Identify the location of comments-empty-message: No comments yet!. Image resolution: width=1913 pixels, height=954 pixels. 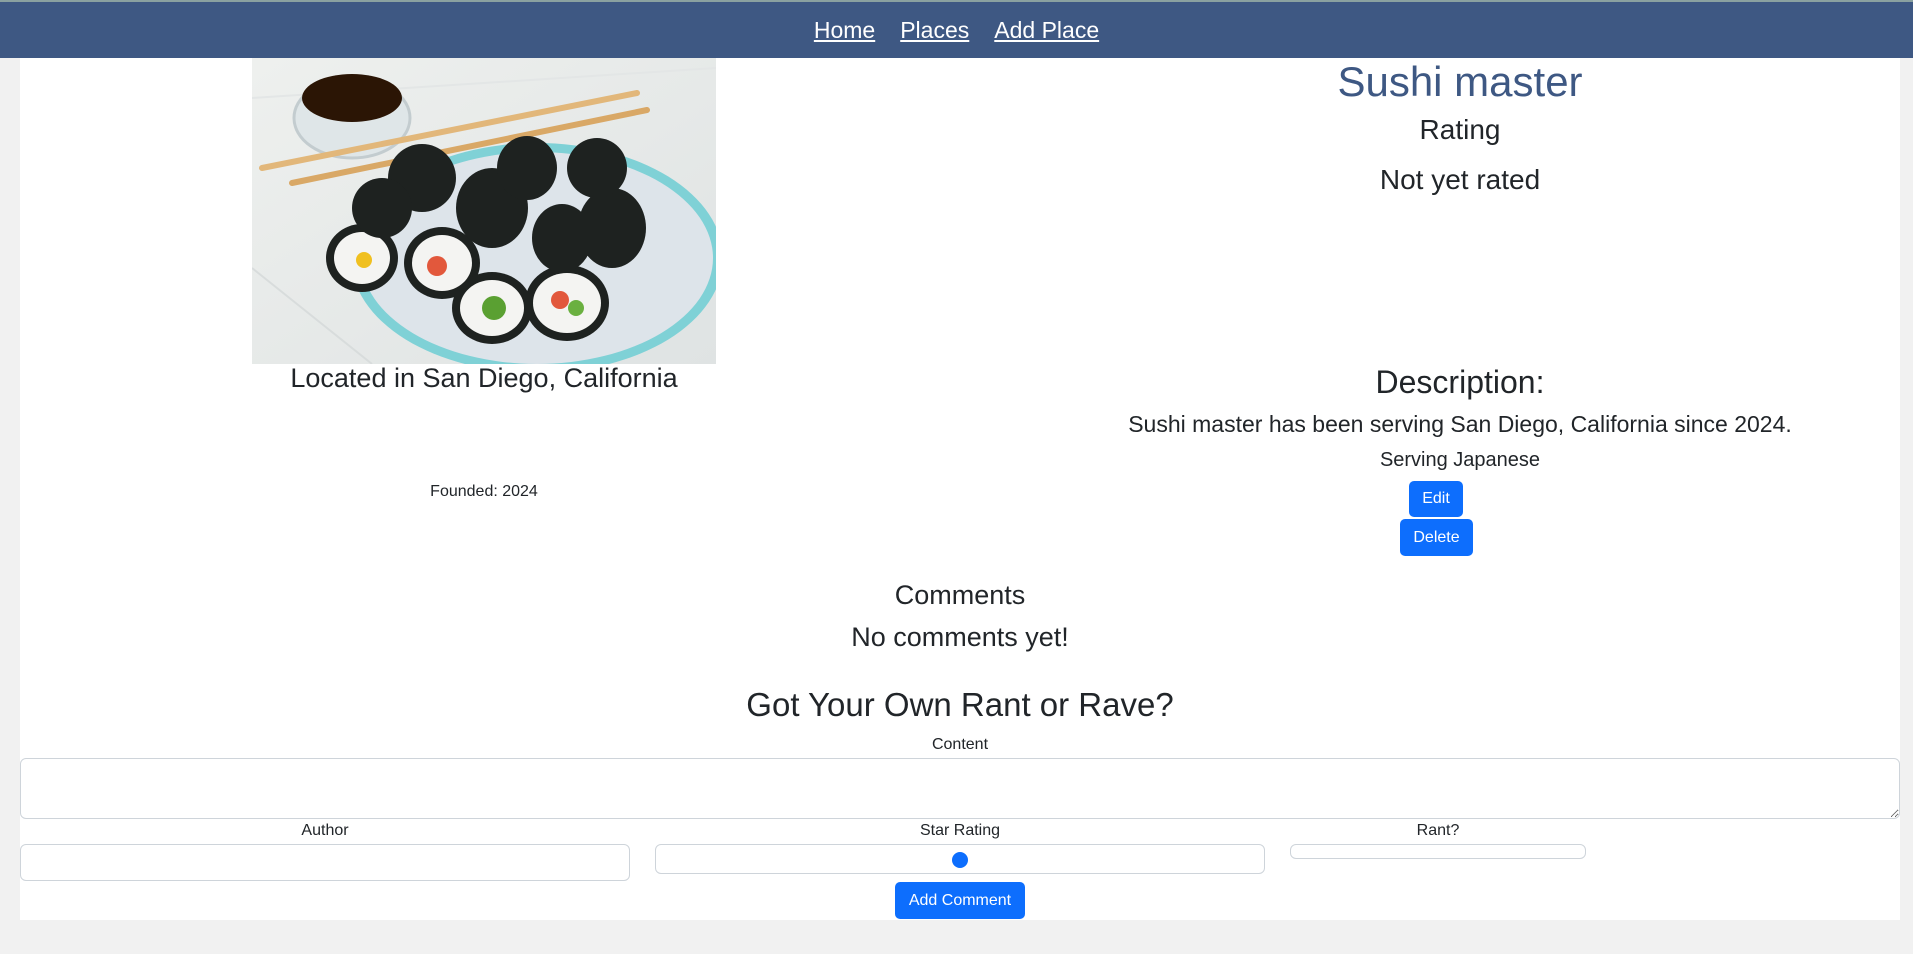
(960, 637).